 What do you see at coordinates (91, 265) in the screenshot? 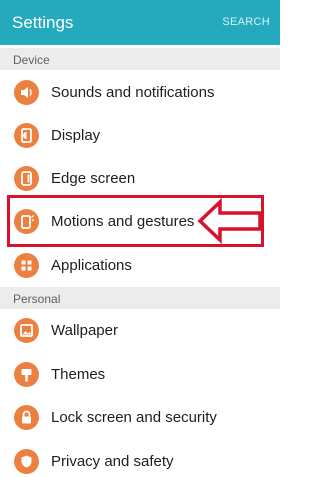
I see `settings-item-label: Applications` at bounding box center [91, 265].